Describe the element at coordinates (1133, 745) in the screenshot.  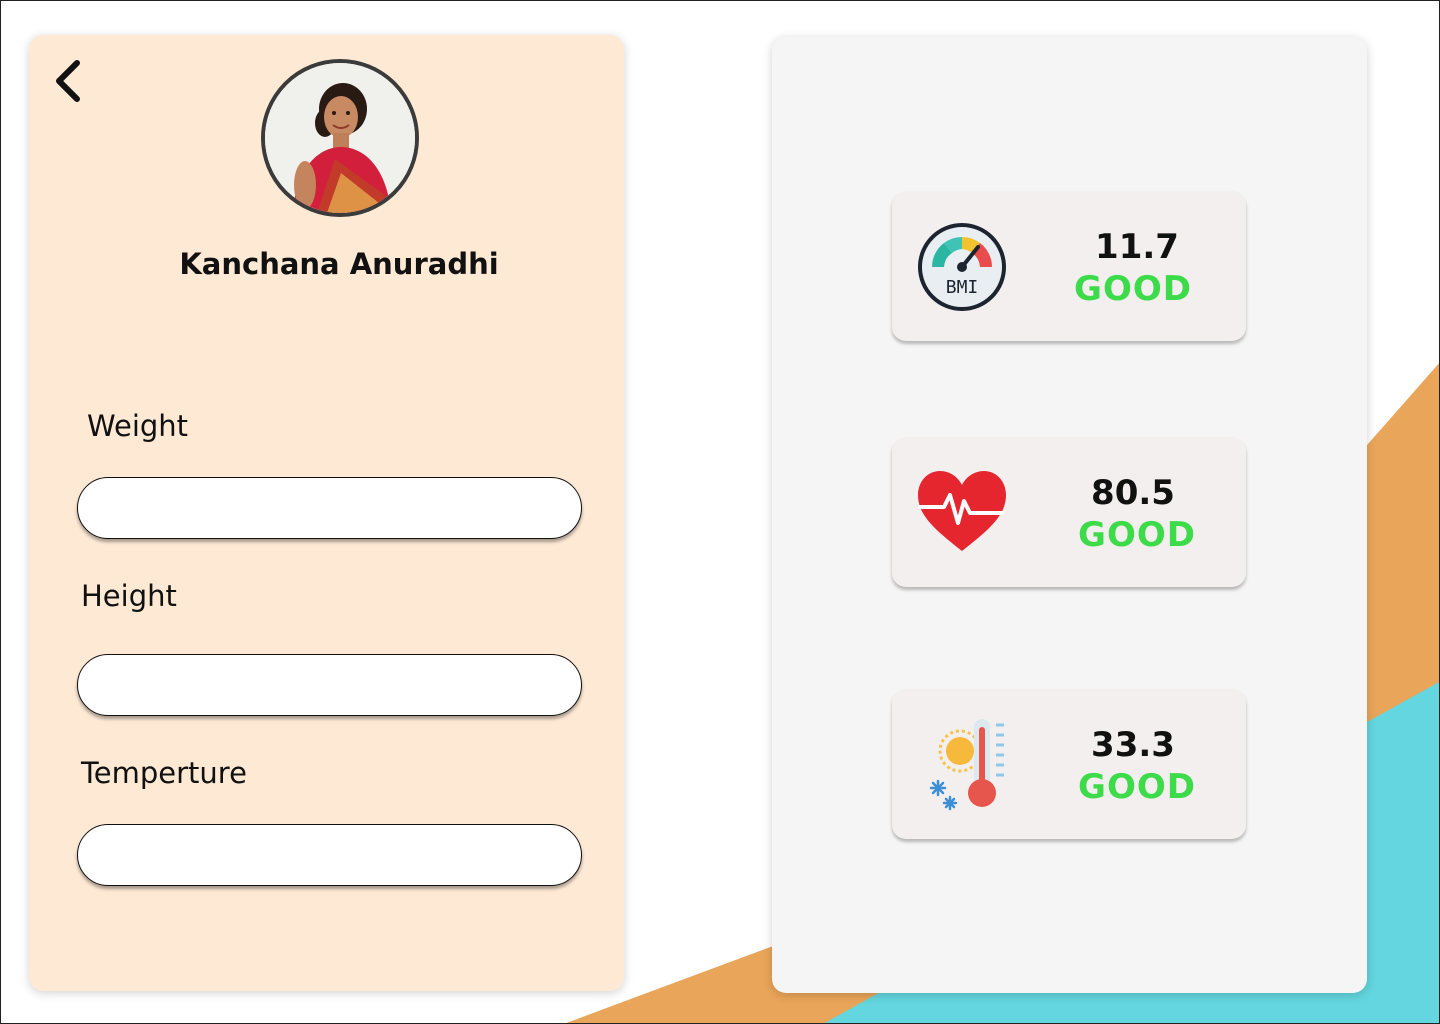
I see `temperature-value: 33.3` at that location.